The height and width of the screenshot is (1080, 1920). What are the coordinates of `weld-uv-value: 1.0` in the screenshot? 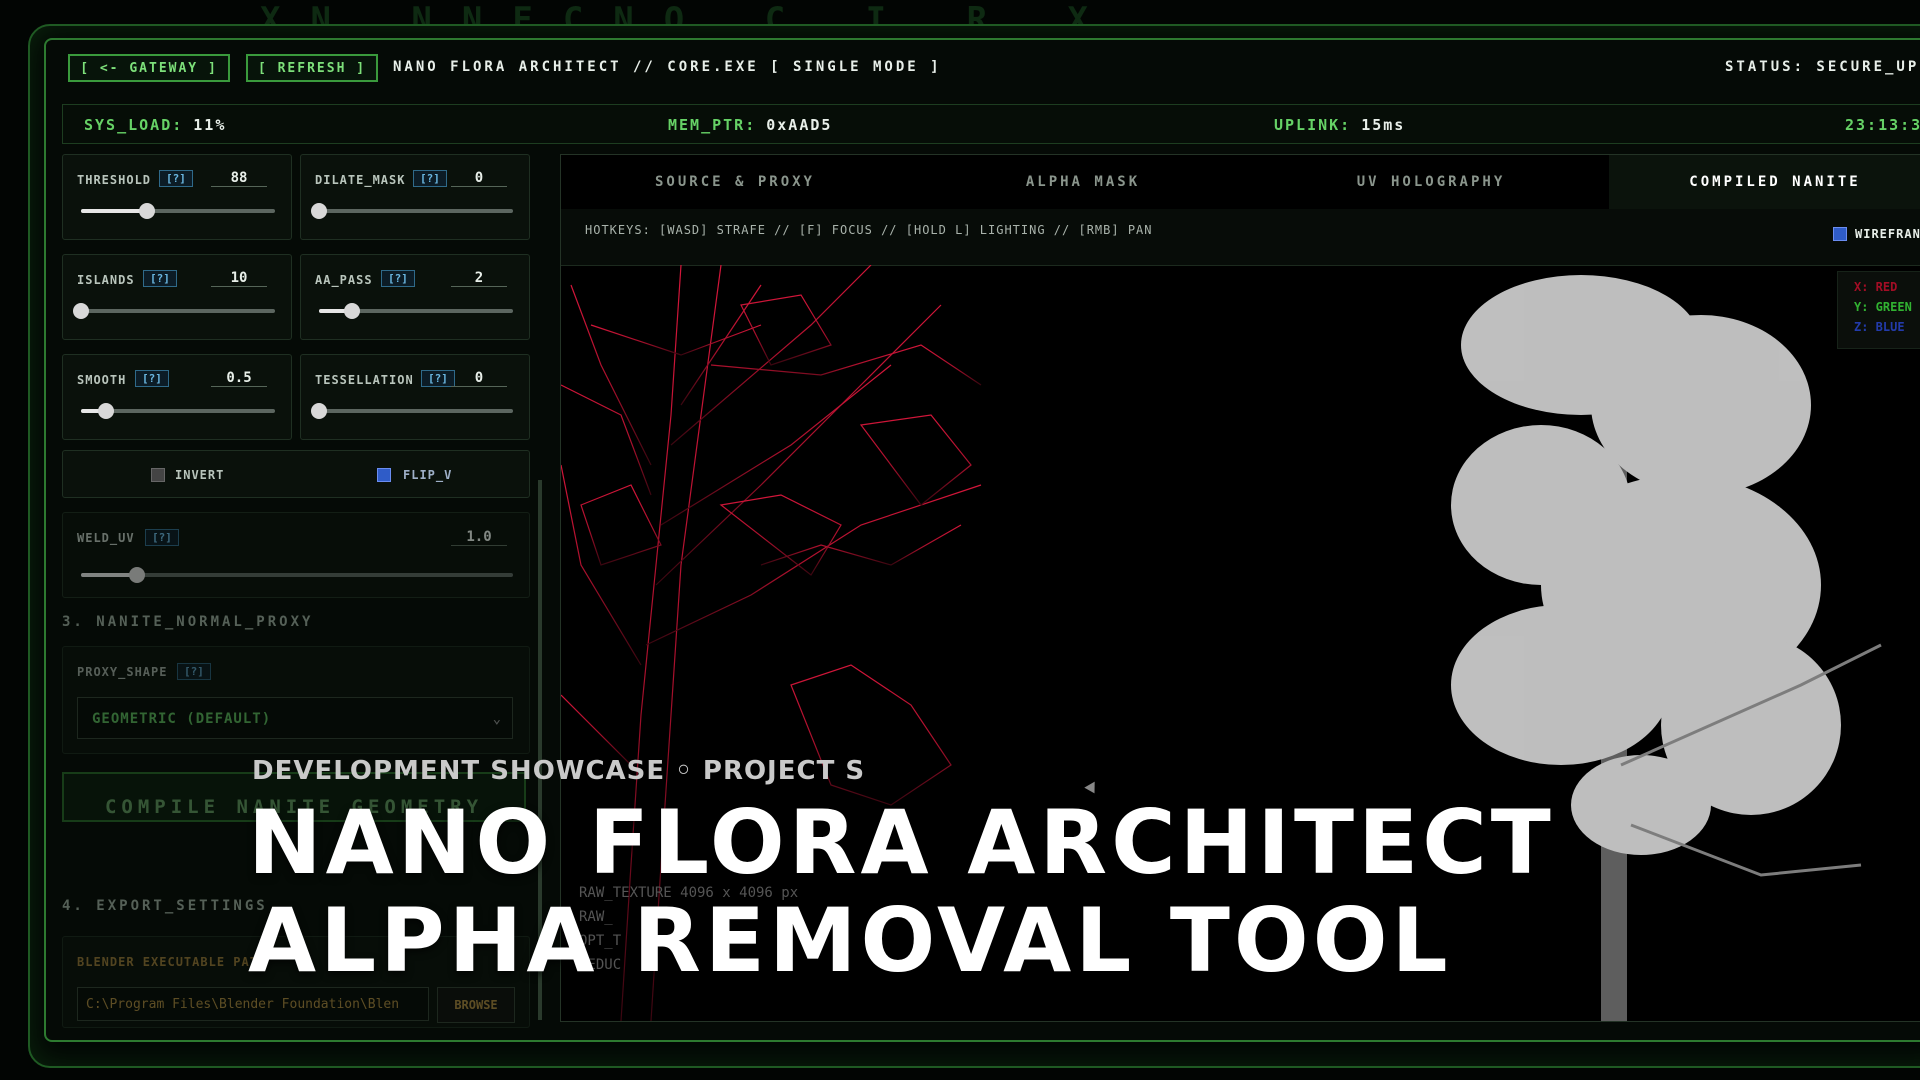 It's located at (479, 537).